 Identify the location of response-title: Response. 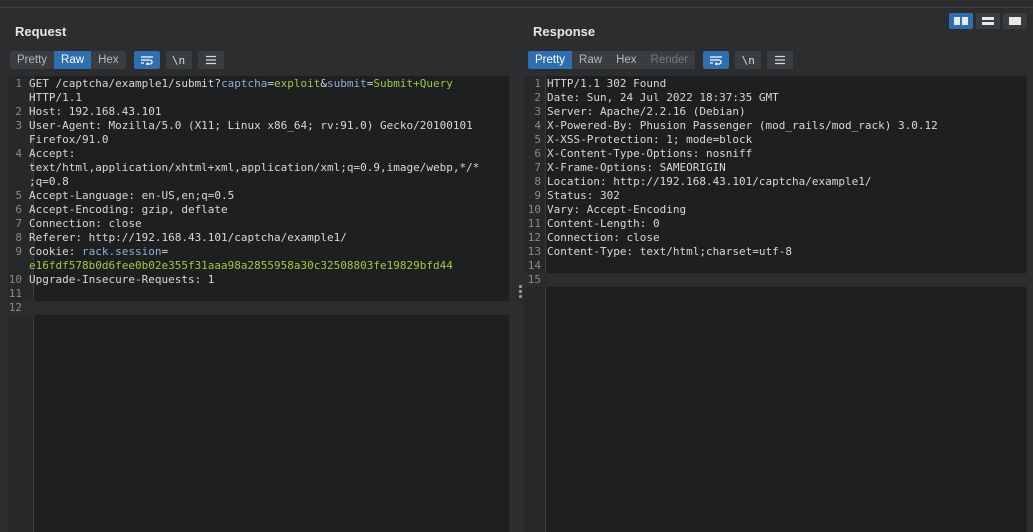
(564, 31).